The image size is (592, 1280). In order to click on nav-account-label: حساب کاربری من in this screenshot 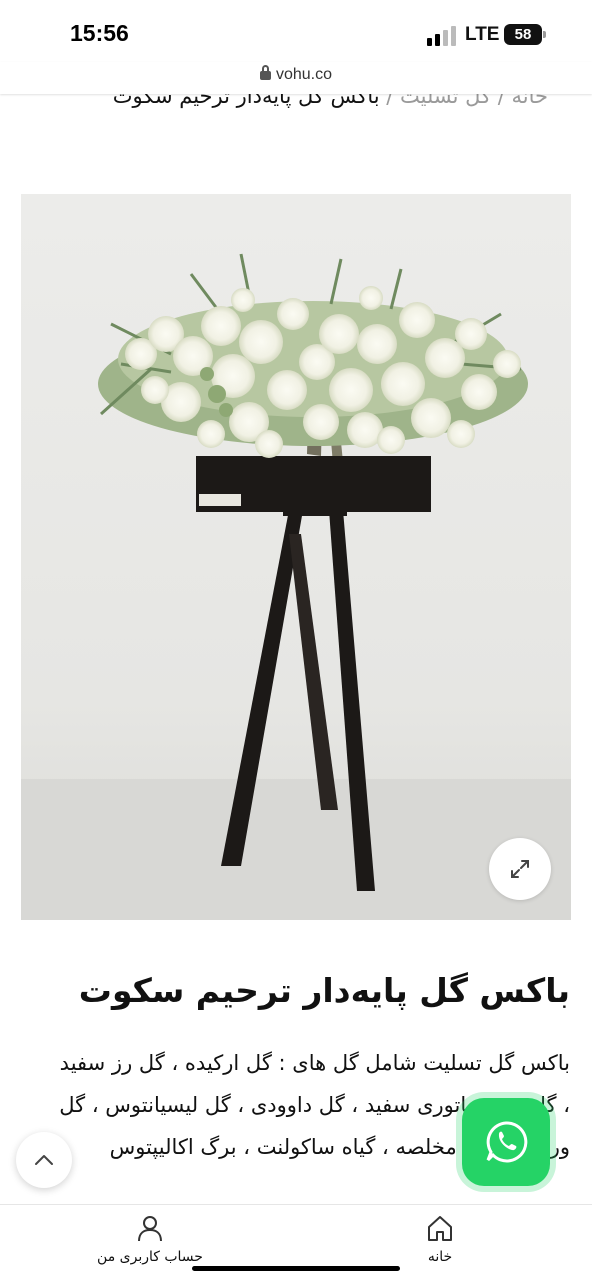, I will do `click(150, 1257)`.